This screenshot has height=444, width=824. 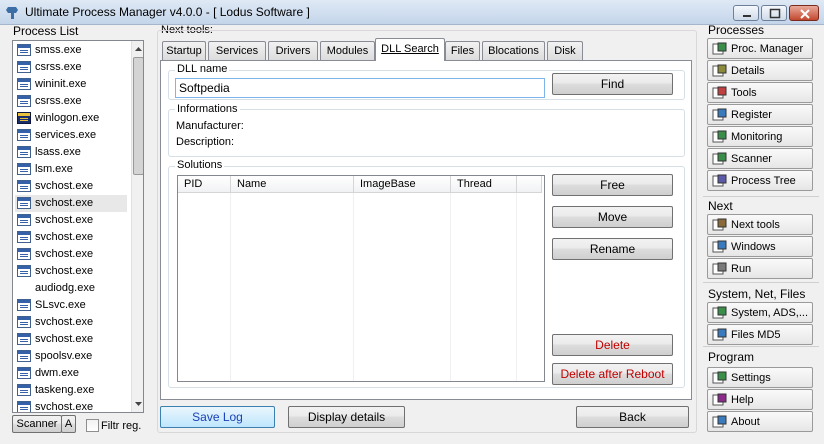 I want to click on a-button: A, so click(x=68, y=424).